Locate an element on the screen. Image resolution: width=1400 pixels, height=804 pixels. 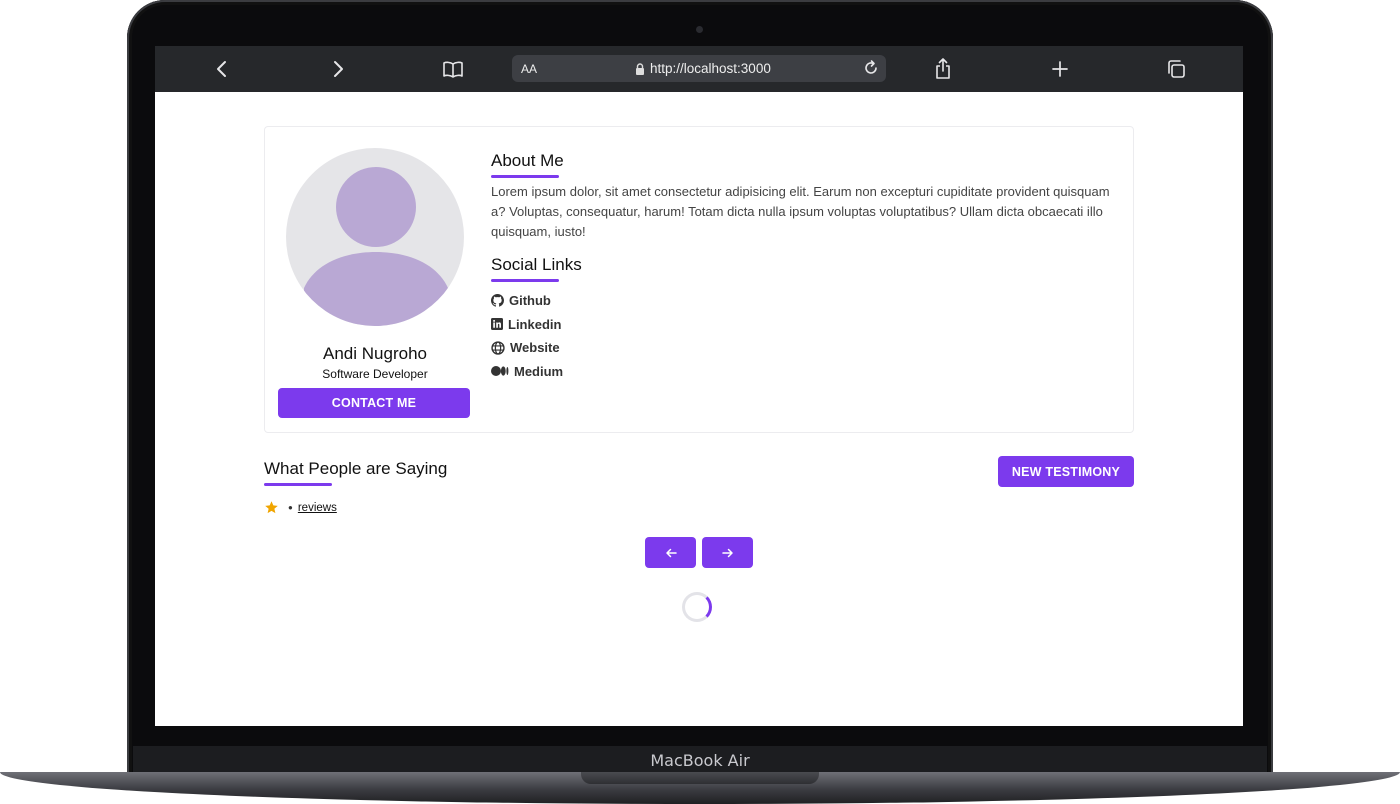
linkedin-link: Linkedin is located at coordinates (527, 325).